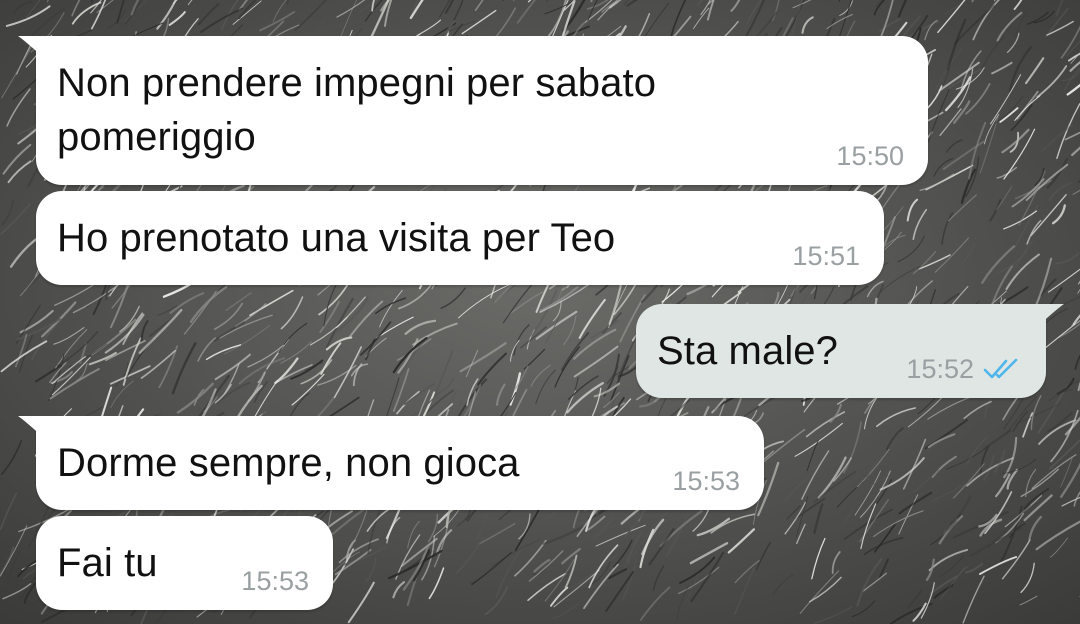 The image size is (1080, 624). I want to click on message-text: Ho prenotato una visita per Teo, so click(336, 238).